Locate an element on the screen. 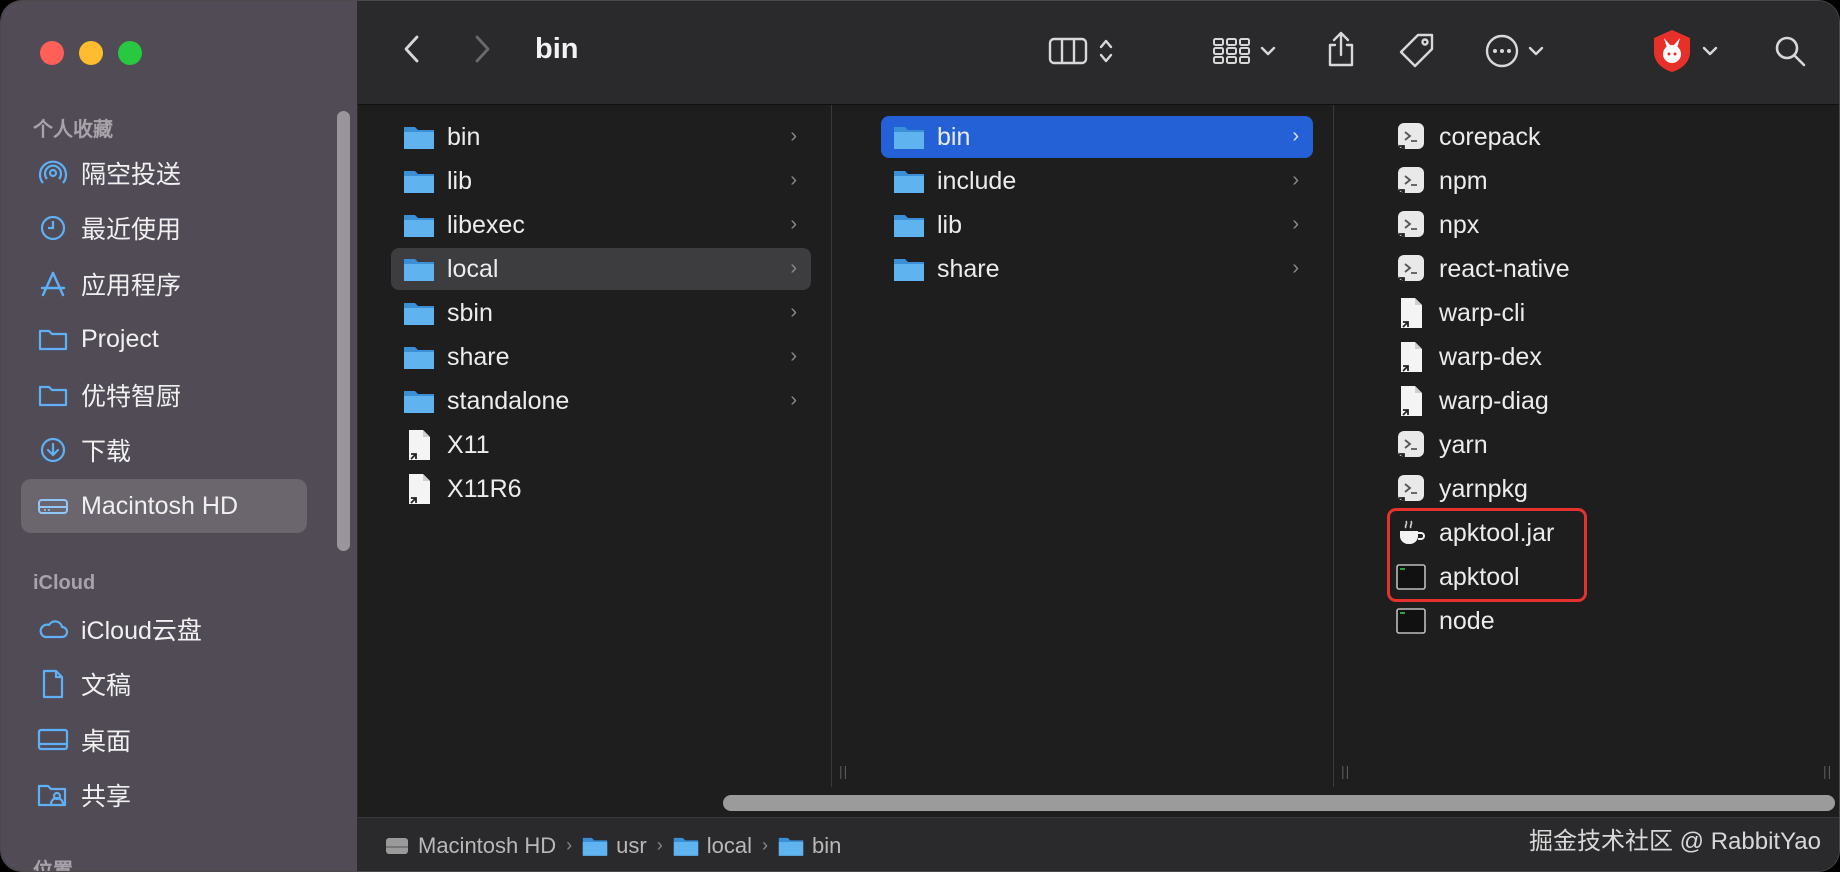  path-crumb-local: local is located at coordinates (712, 846).